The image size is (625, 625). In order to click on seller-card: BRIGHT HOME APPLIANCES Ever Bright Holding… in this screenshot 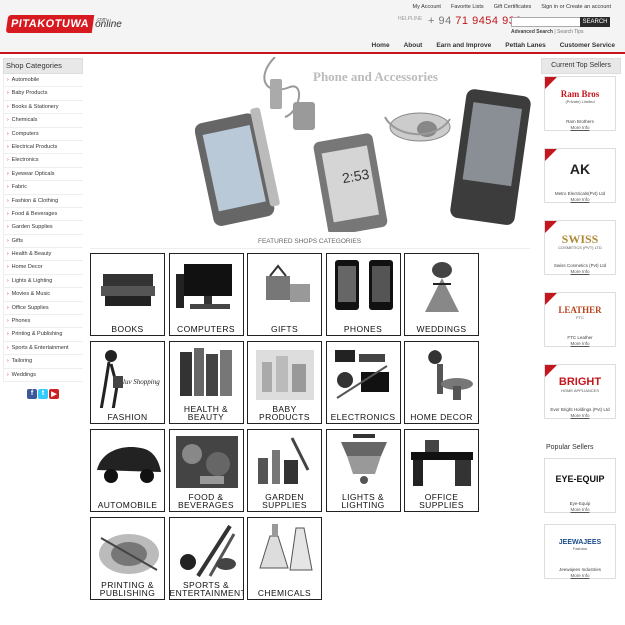, I will do `click(580, 391)`.